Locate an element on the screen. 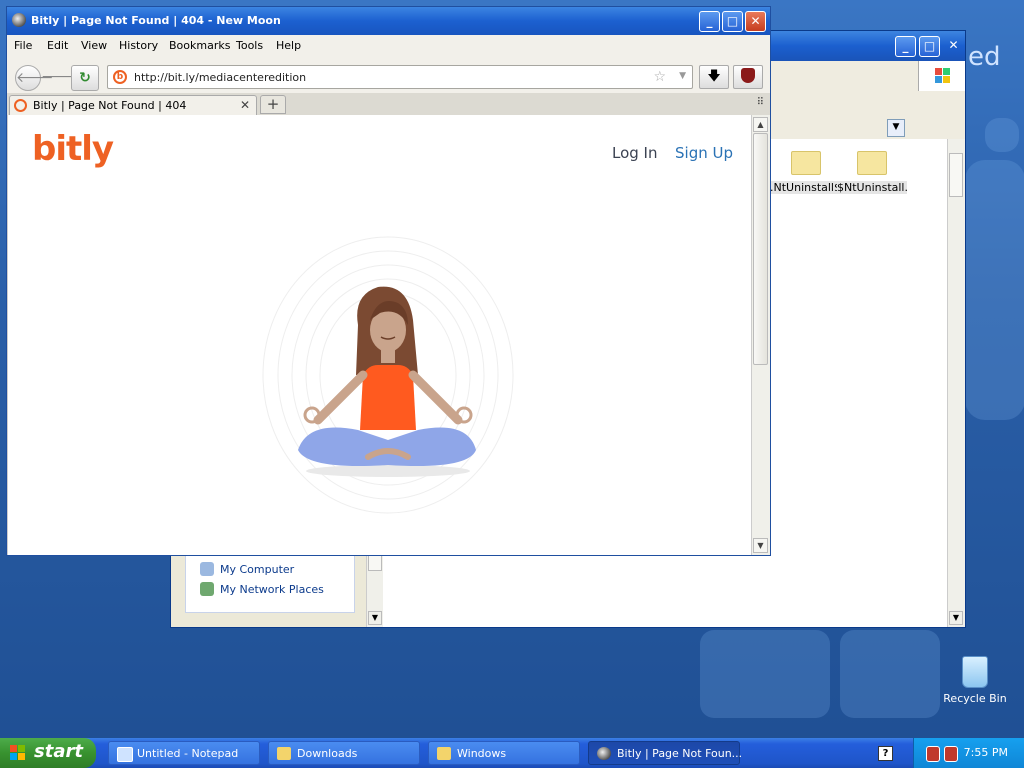 The width and height of the screenshot is (1024, 768). taskbar-item-downloads: Downloads is located at coordinates (344, 753).